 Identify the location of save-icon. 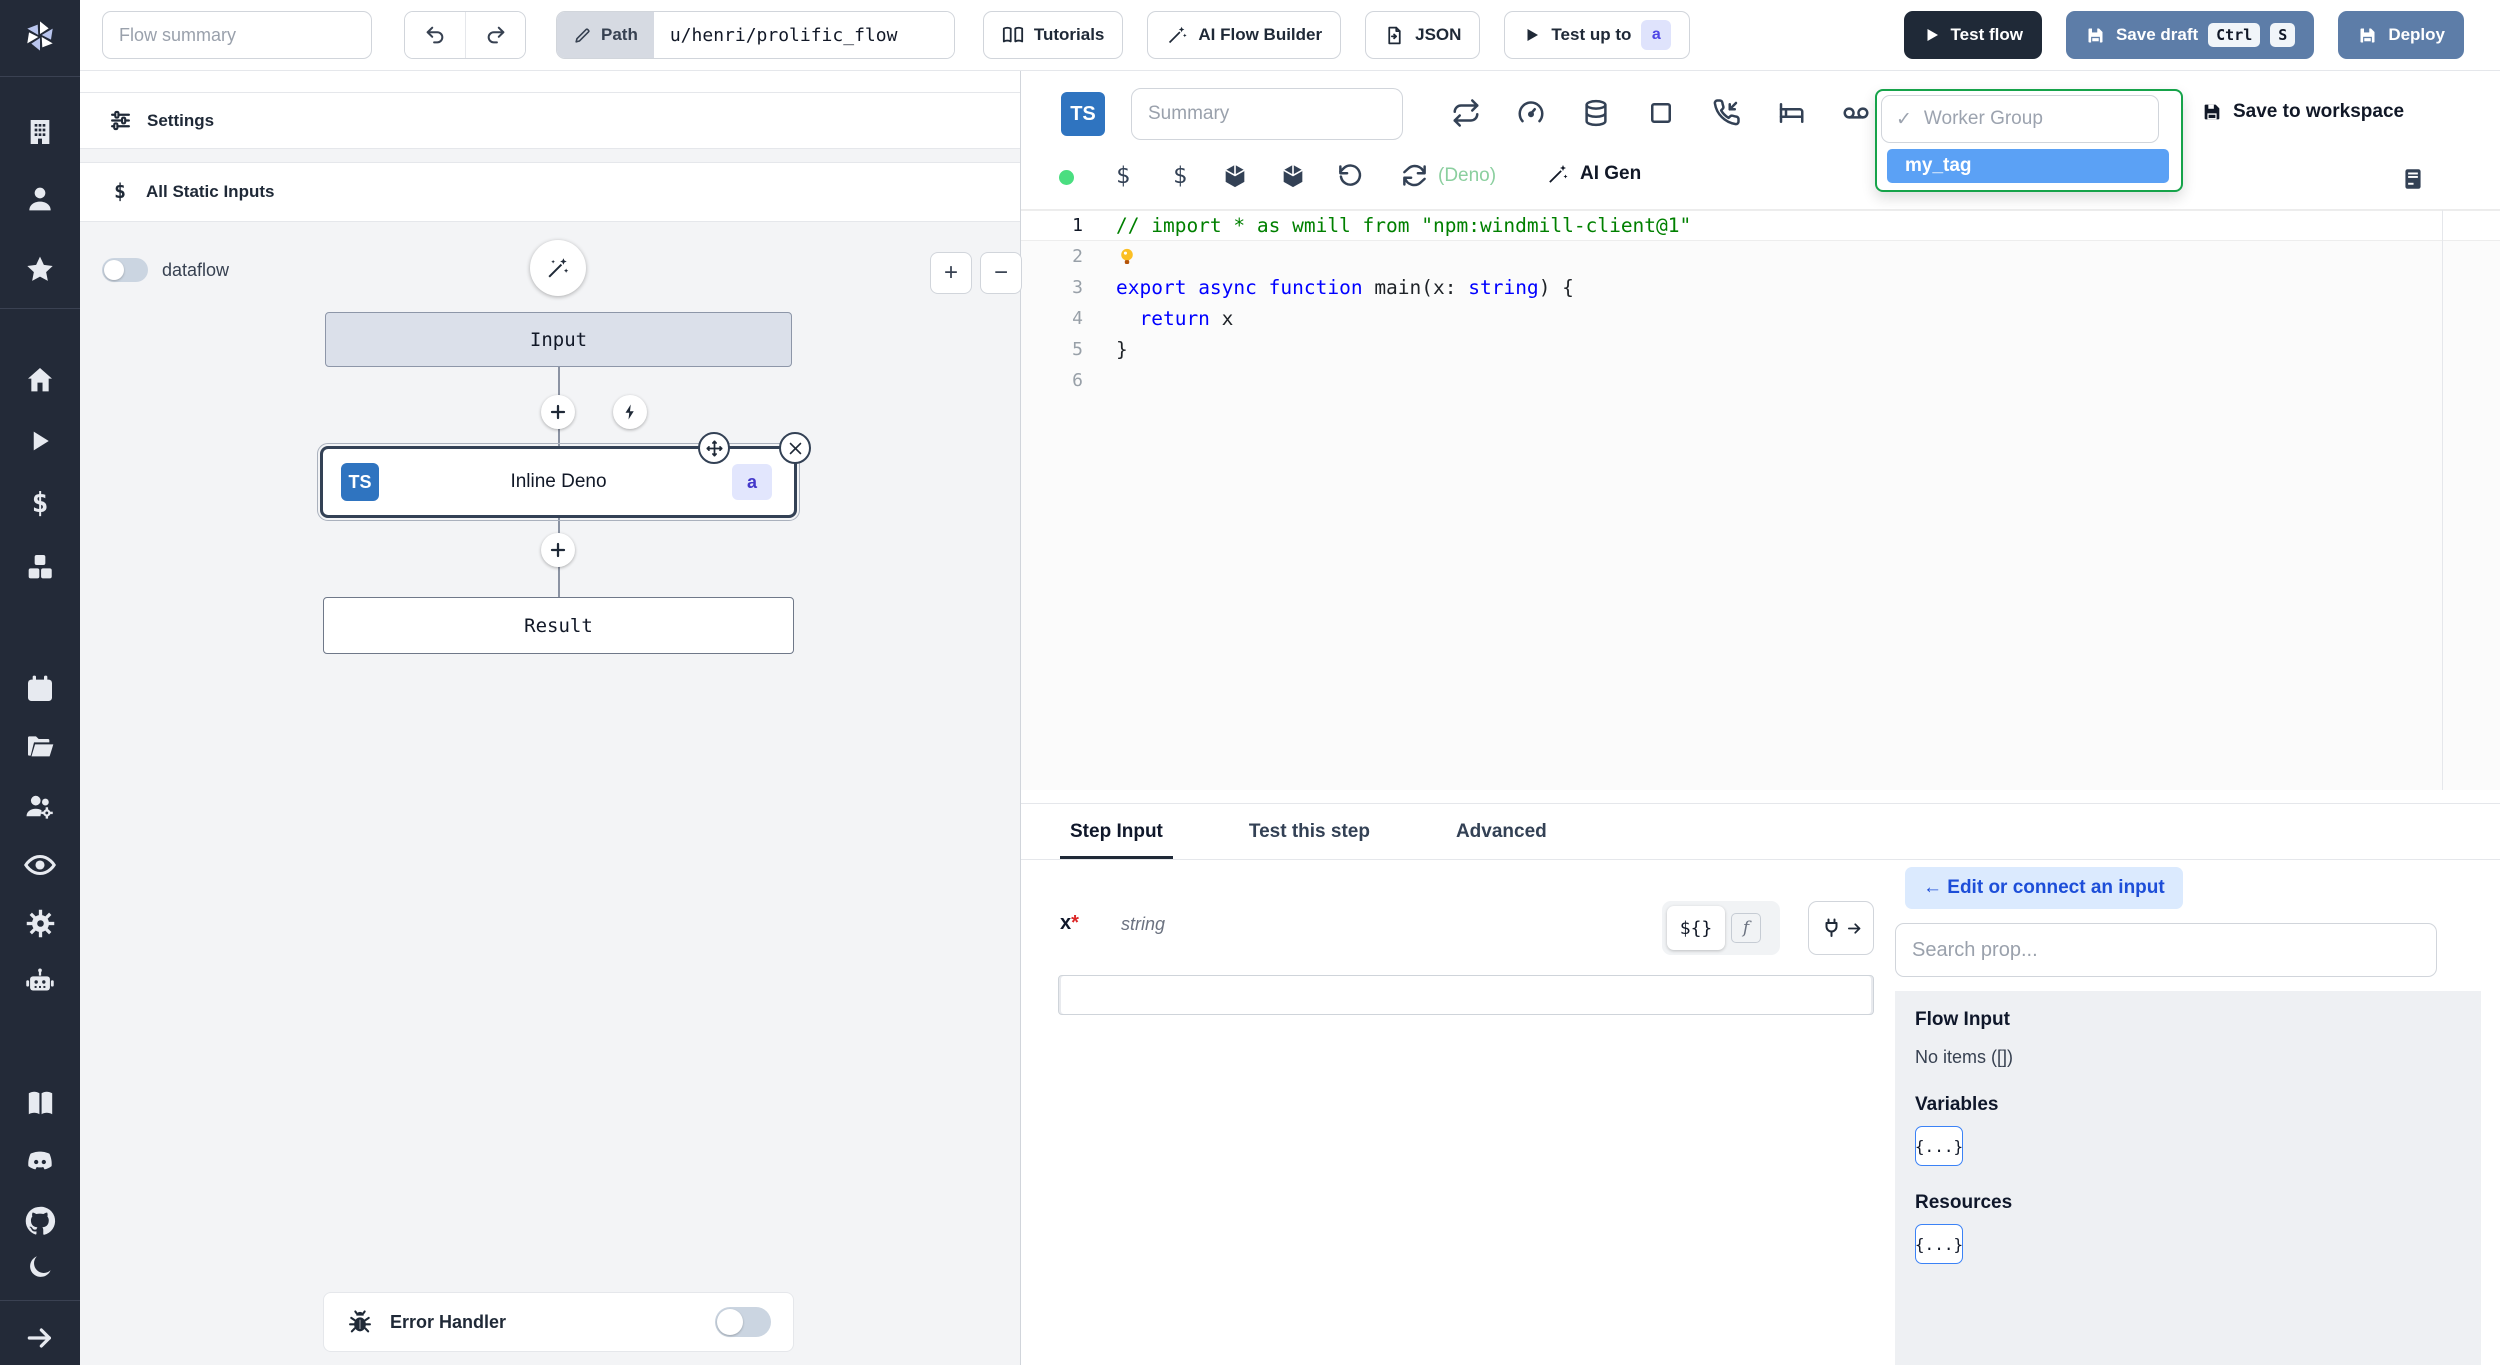
(2367, 35).